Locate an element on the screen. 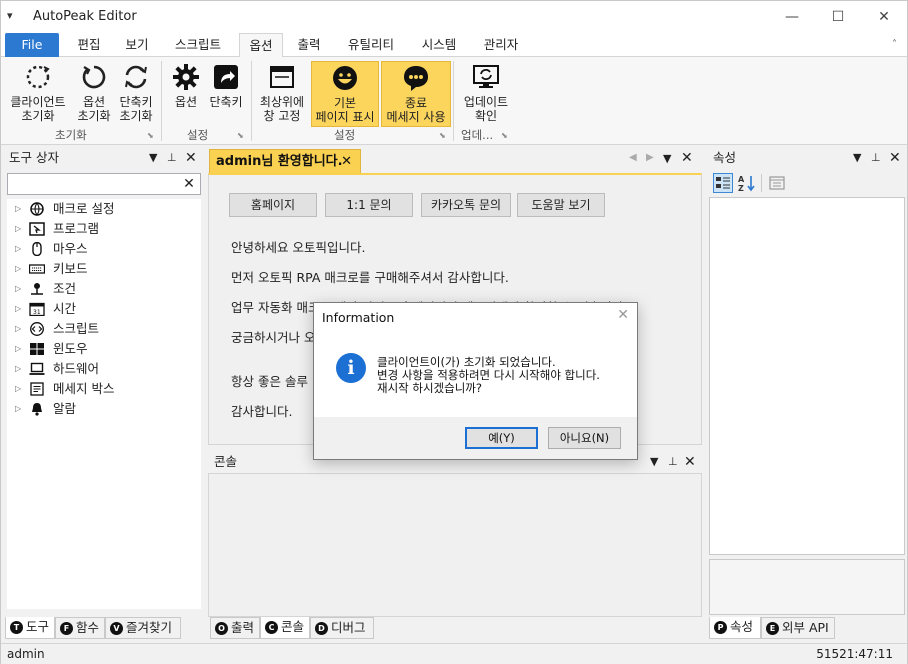 The width and height of the screenshot is (908, 664). status-user: admin is located at coordinates (26, 654).